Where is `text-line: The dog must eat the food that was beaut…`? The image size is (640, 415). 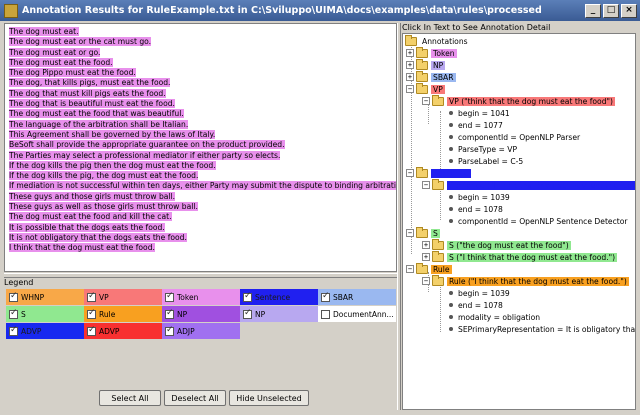 text-line: The dog must eat the food that was beaut… is located at coordinates (201, 114).